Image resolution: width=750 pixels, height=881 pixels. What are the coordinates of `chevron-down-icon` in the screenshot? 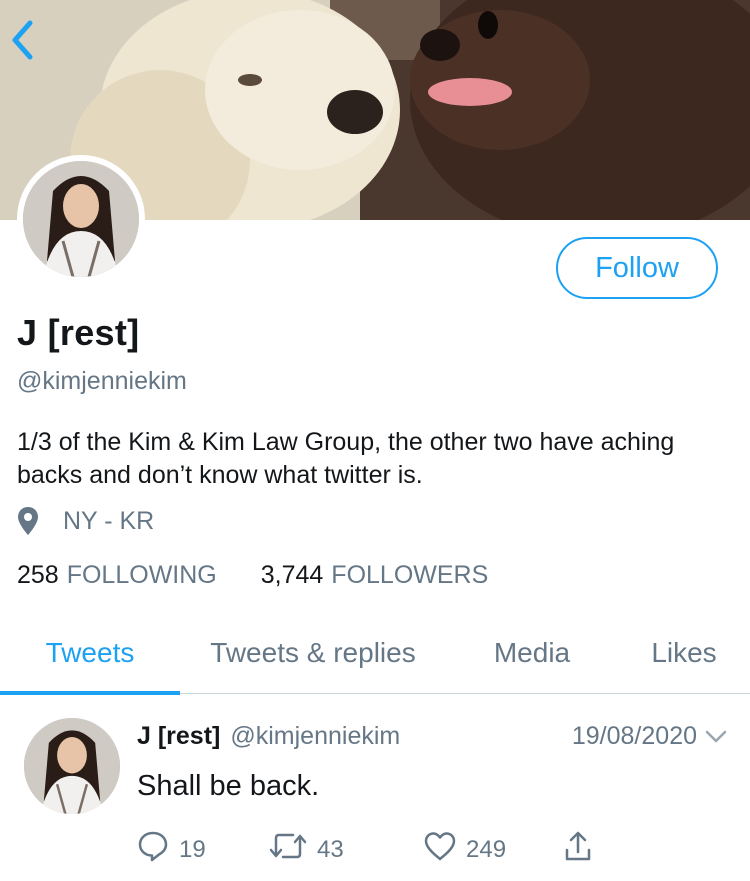 It's located at (716, 737).